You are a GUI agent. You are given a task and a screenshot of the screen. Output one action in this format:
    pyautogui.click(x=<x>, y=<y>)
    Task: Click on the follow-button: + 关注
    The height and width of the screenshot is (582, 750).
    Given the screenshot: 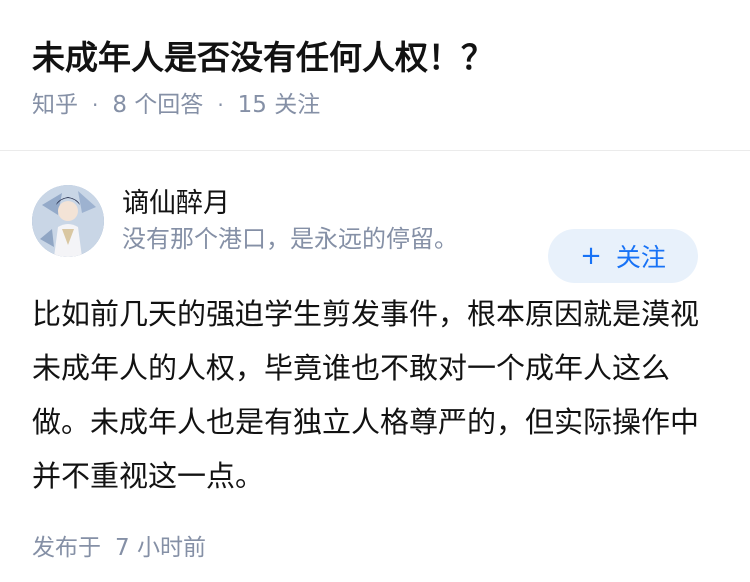 What is the action you would take?
    pyautogui.click(x=623, y=256)
    